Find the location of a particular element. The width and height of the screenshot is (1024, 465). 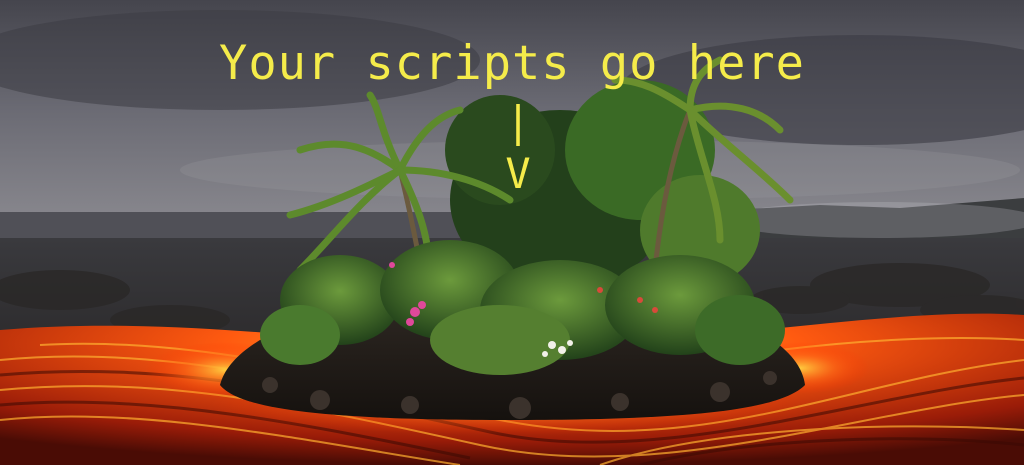

down-arrow-indicator: | V is located at coordinates (518, 148).